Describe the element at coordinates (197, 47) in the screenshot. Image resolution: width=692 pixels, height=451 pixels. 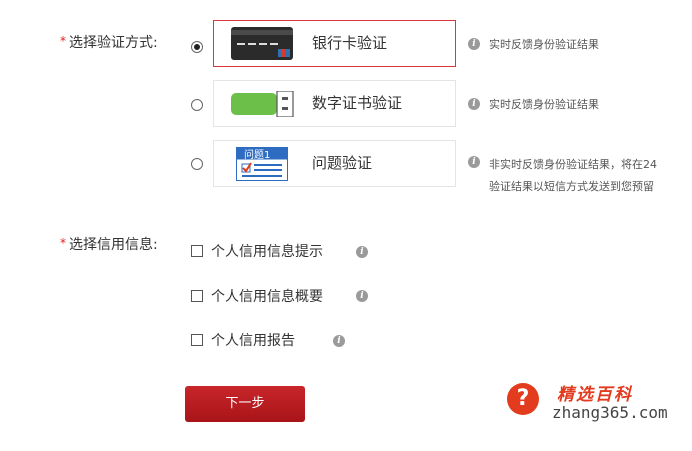
I see `radio-bank-card` at that location.